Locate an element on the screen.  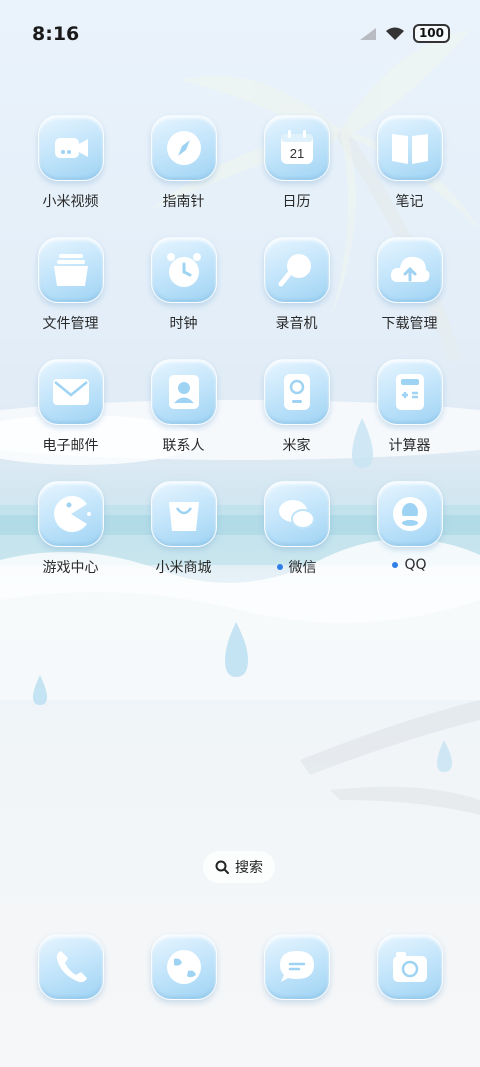
app-qq: QQ is located at coordinates (409, 530).